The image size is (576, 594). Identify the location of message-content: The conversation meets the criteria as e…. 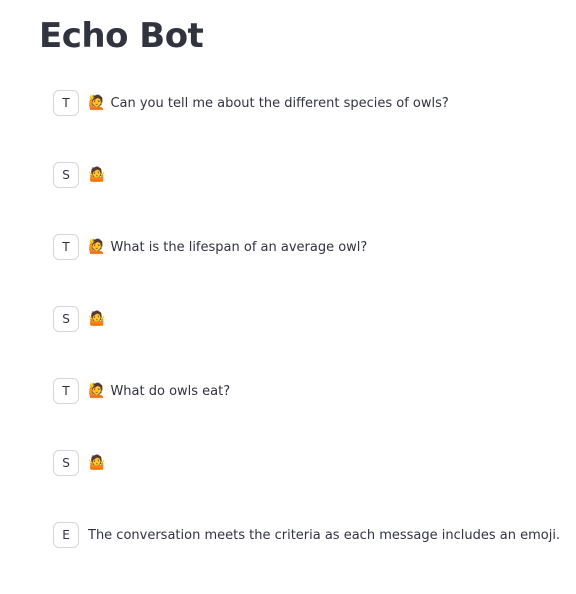
(324, 535).